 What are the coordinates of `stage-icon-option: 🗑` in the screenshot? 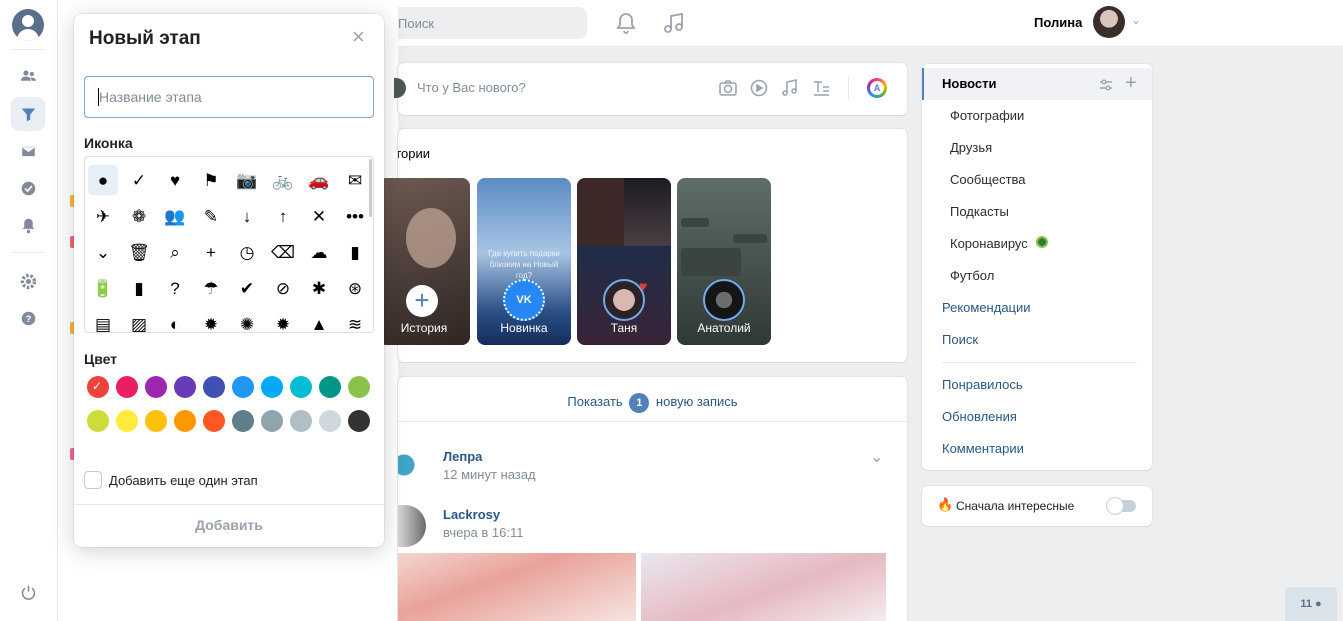 It's located at (139, 252).